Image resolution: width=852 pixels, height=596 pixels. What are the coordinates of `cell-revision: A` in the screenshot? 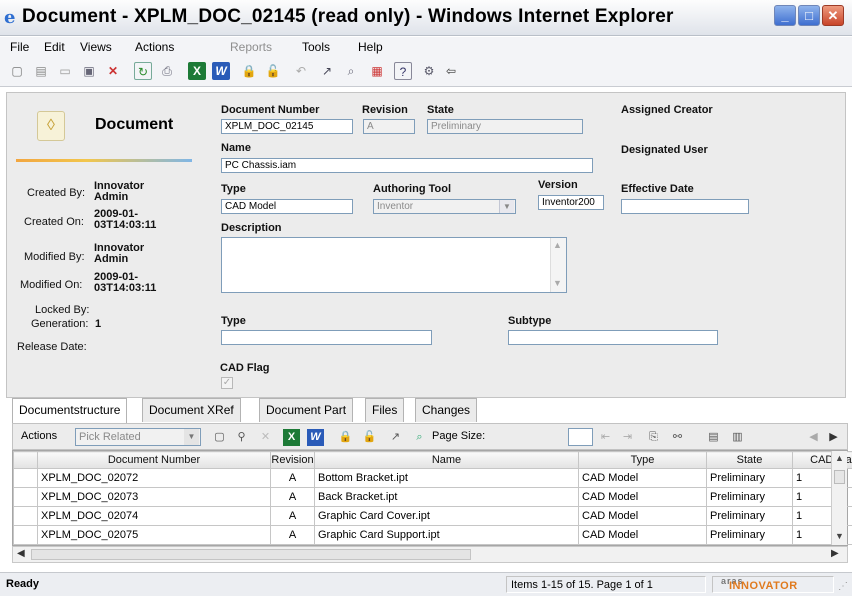 It's located at (292, 478).